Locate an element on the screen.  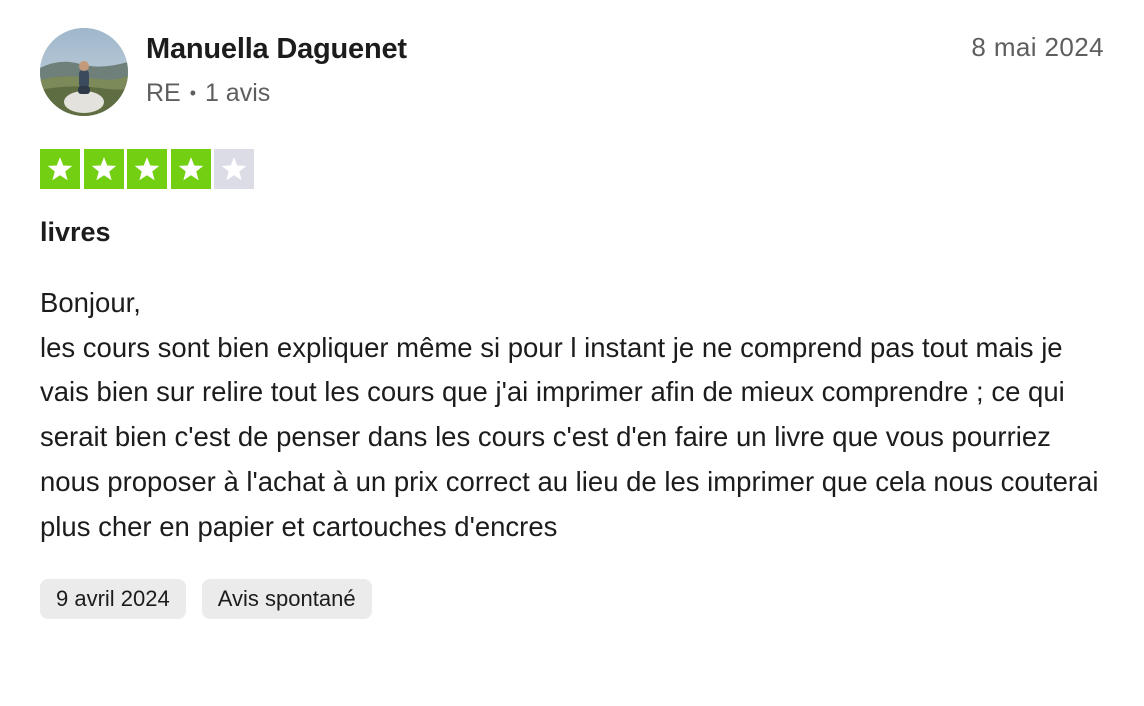
star-rating is located at coordinates (572, 169).